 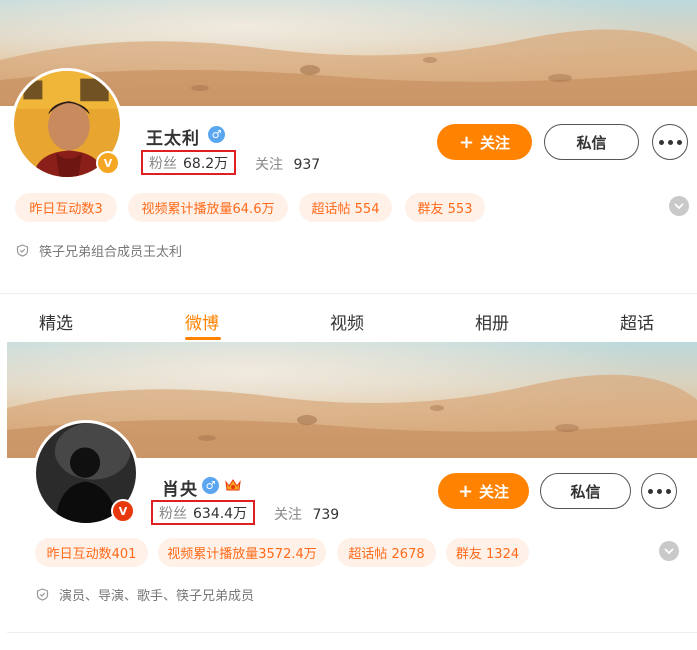 What do you see at coordinates (91, 552) in the screenshot?
I see `stat-interactions: 昨日互动数401` at bounding box center [91, 552].